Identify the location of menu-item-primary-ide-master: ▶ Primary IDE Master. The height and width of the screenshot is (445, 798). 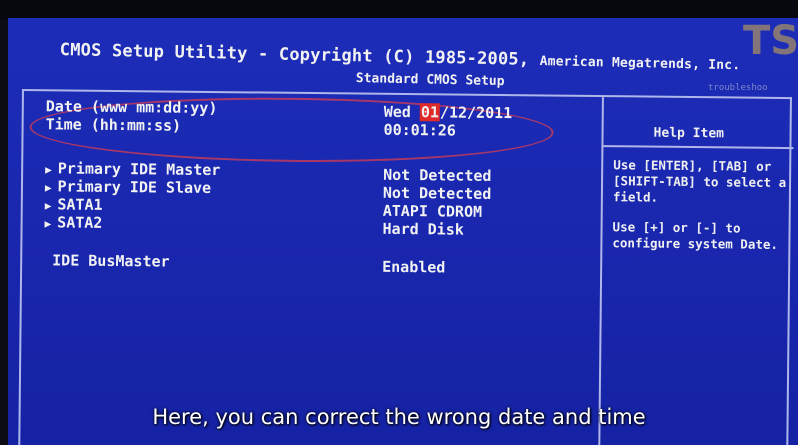
(132, 169).